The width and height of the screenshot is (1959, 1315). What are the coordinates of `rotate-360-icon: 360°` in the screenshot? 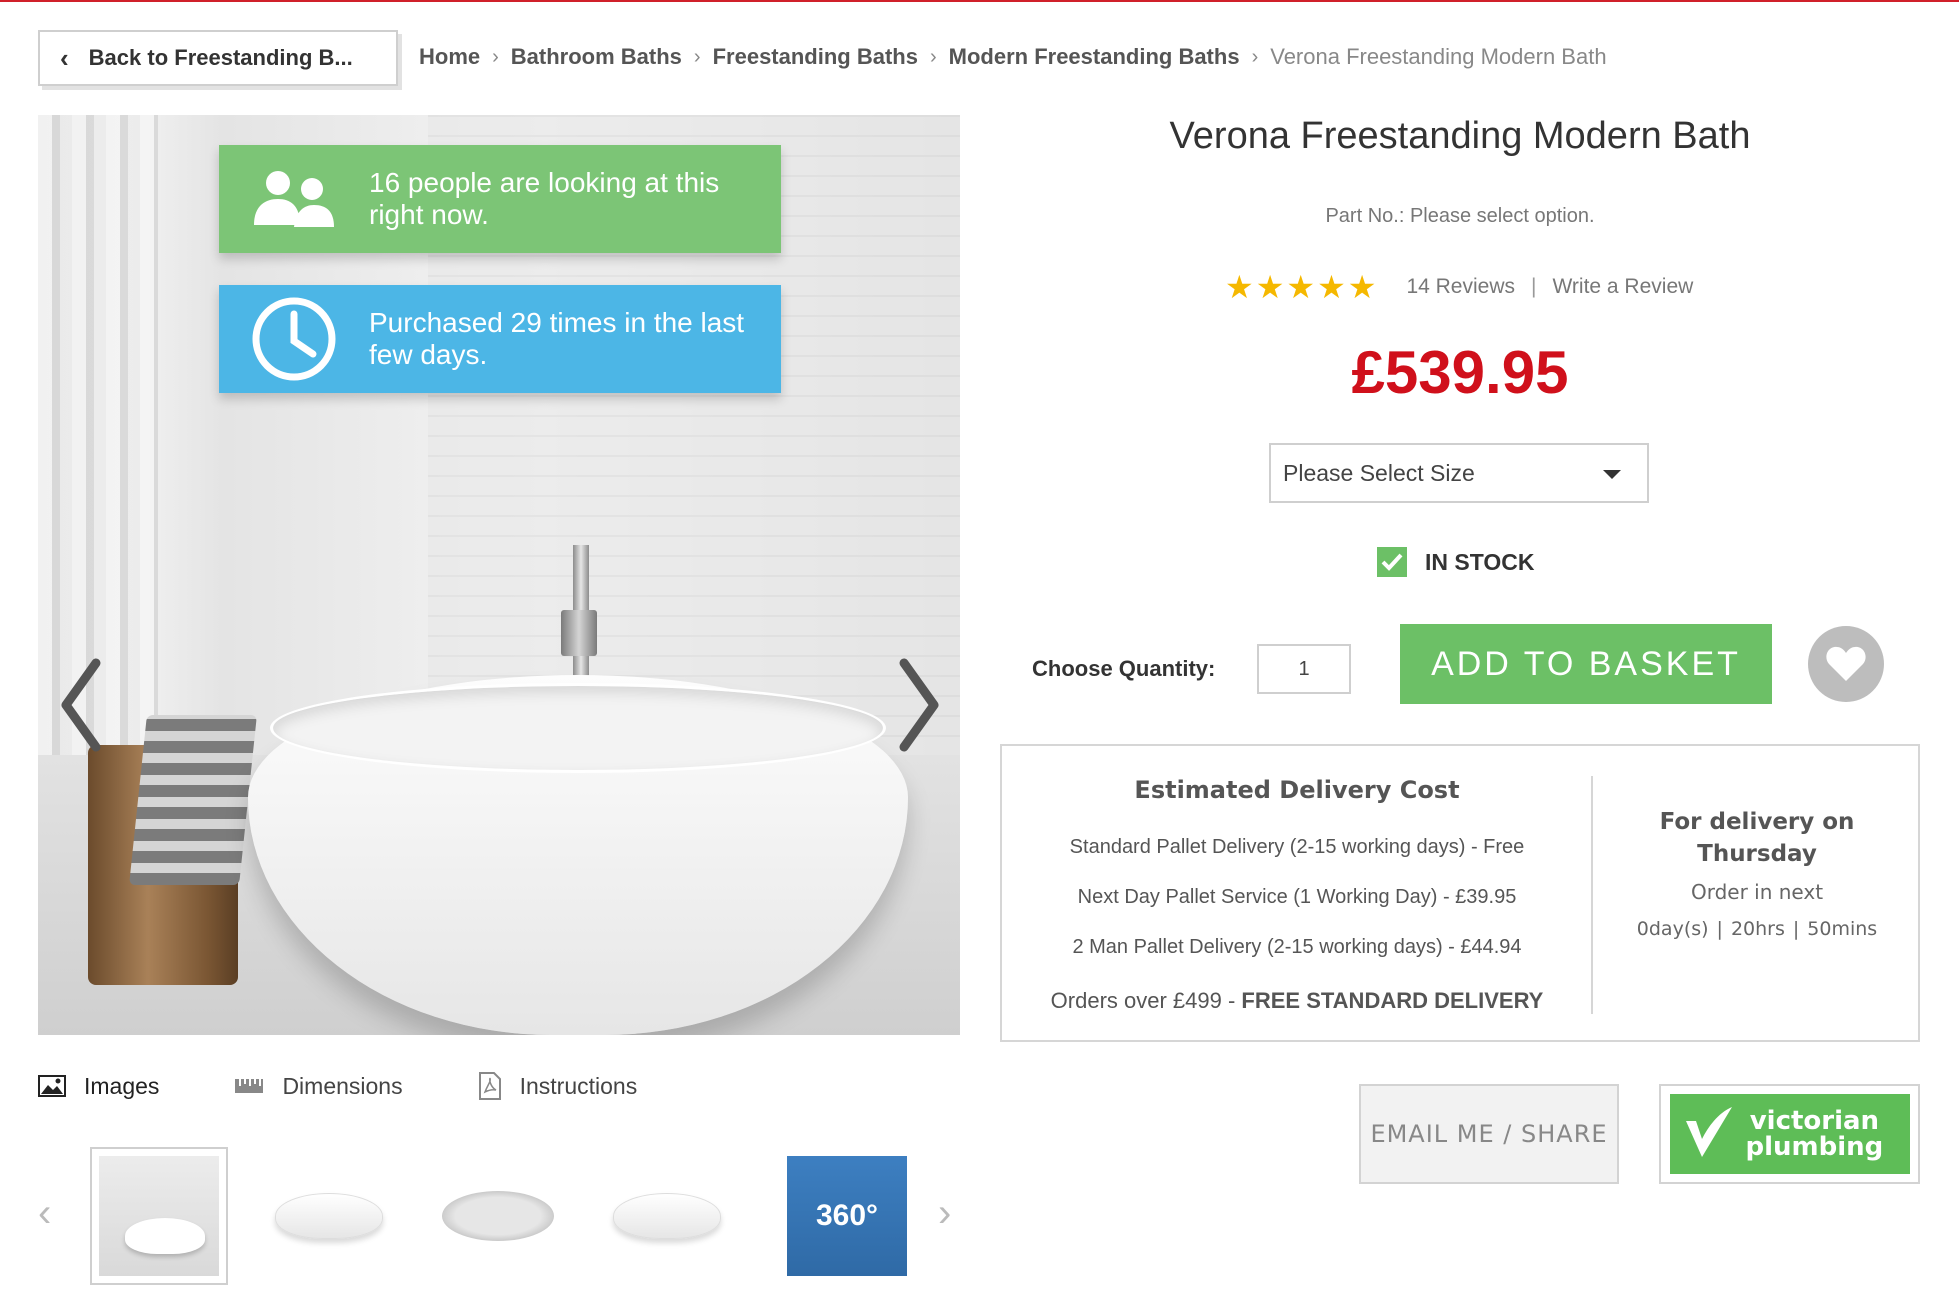 It's located at (847, 1216).